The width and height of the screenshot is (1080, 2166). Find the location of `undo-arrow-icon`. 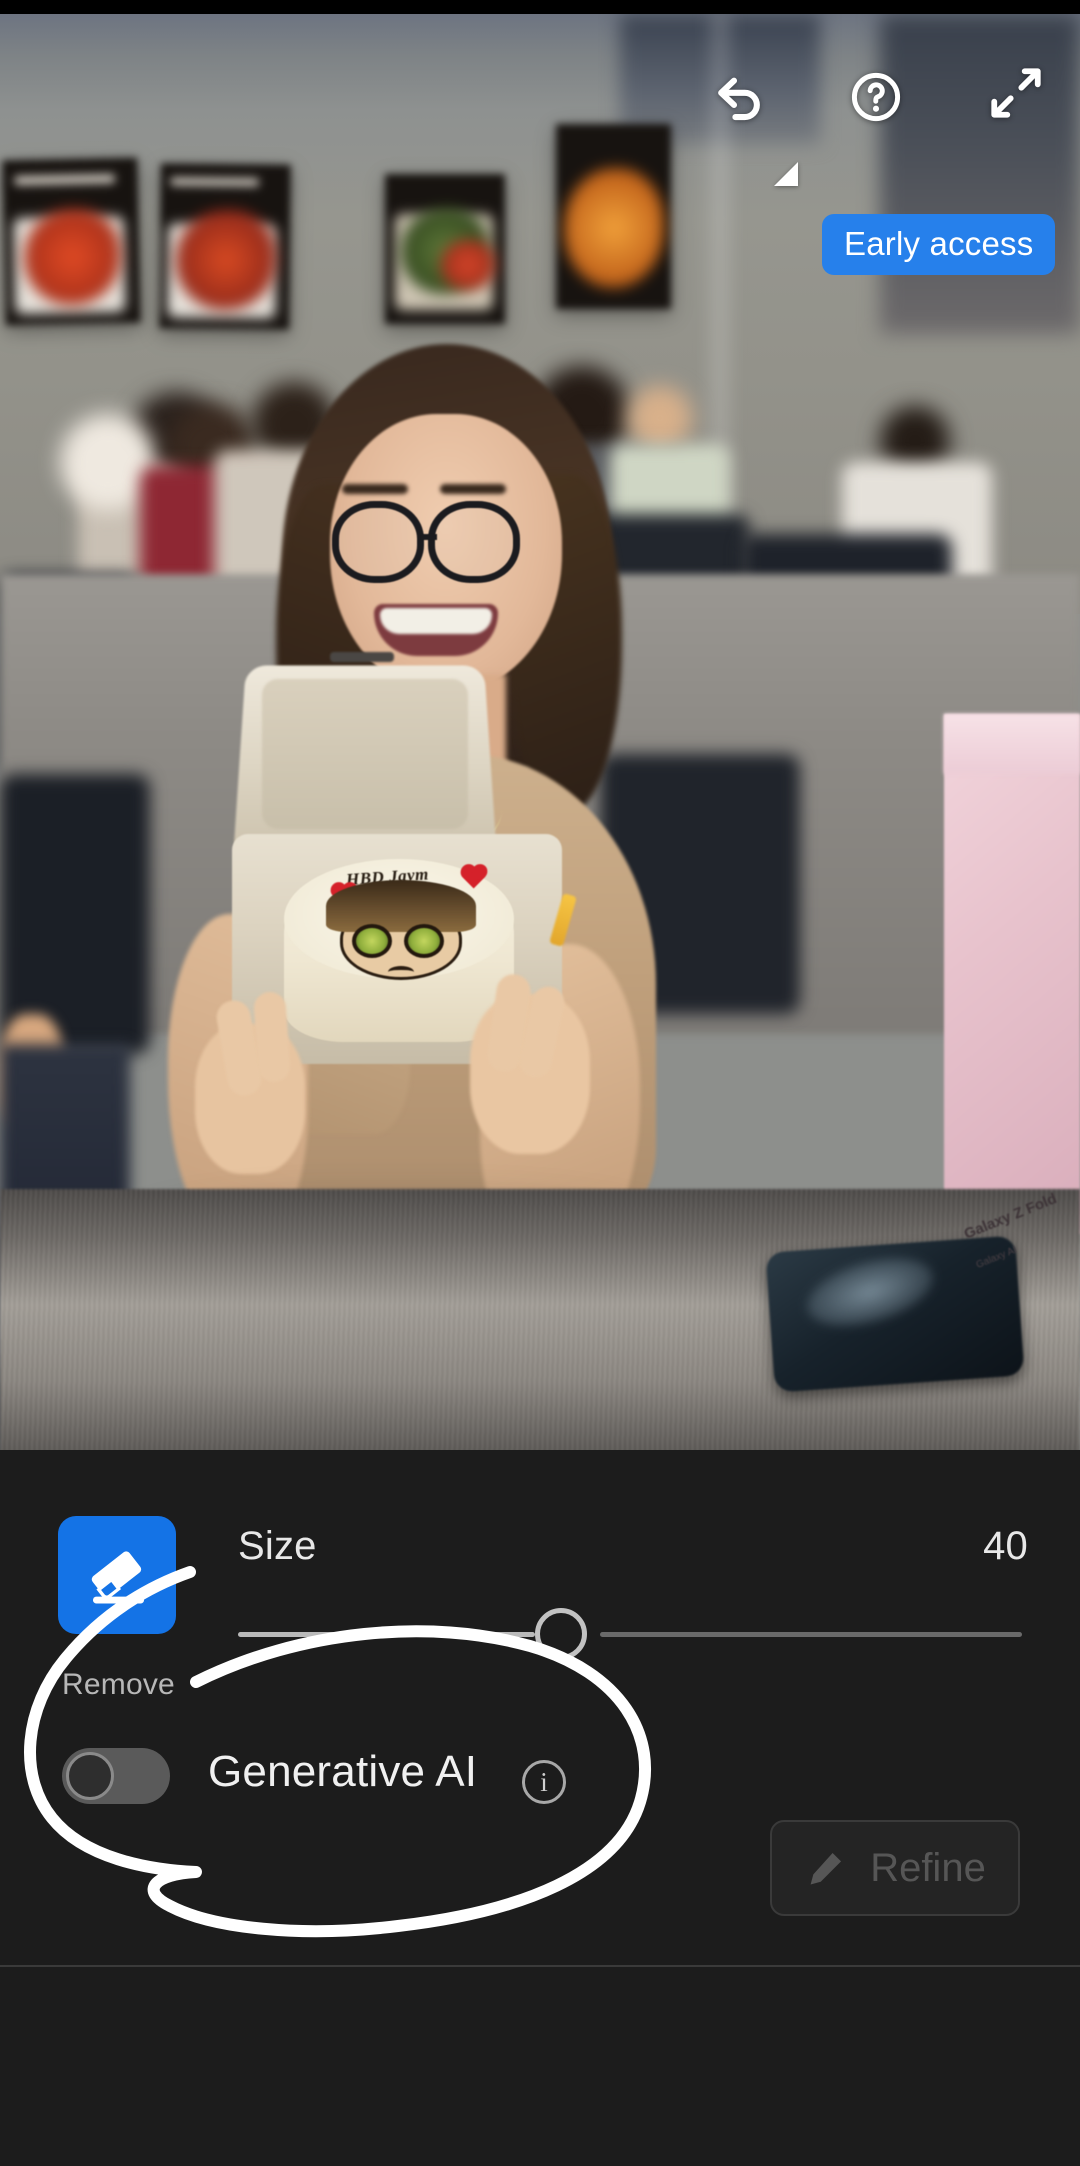

undo-arrow-icon is located at coordinates (739, 99).